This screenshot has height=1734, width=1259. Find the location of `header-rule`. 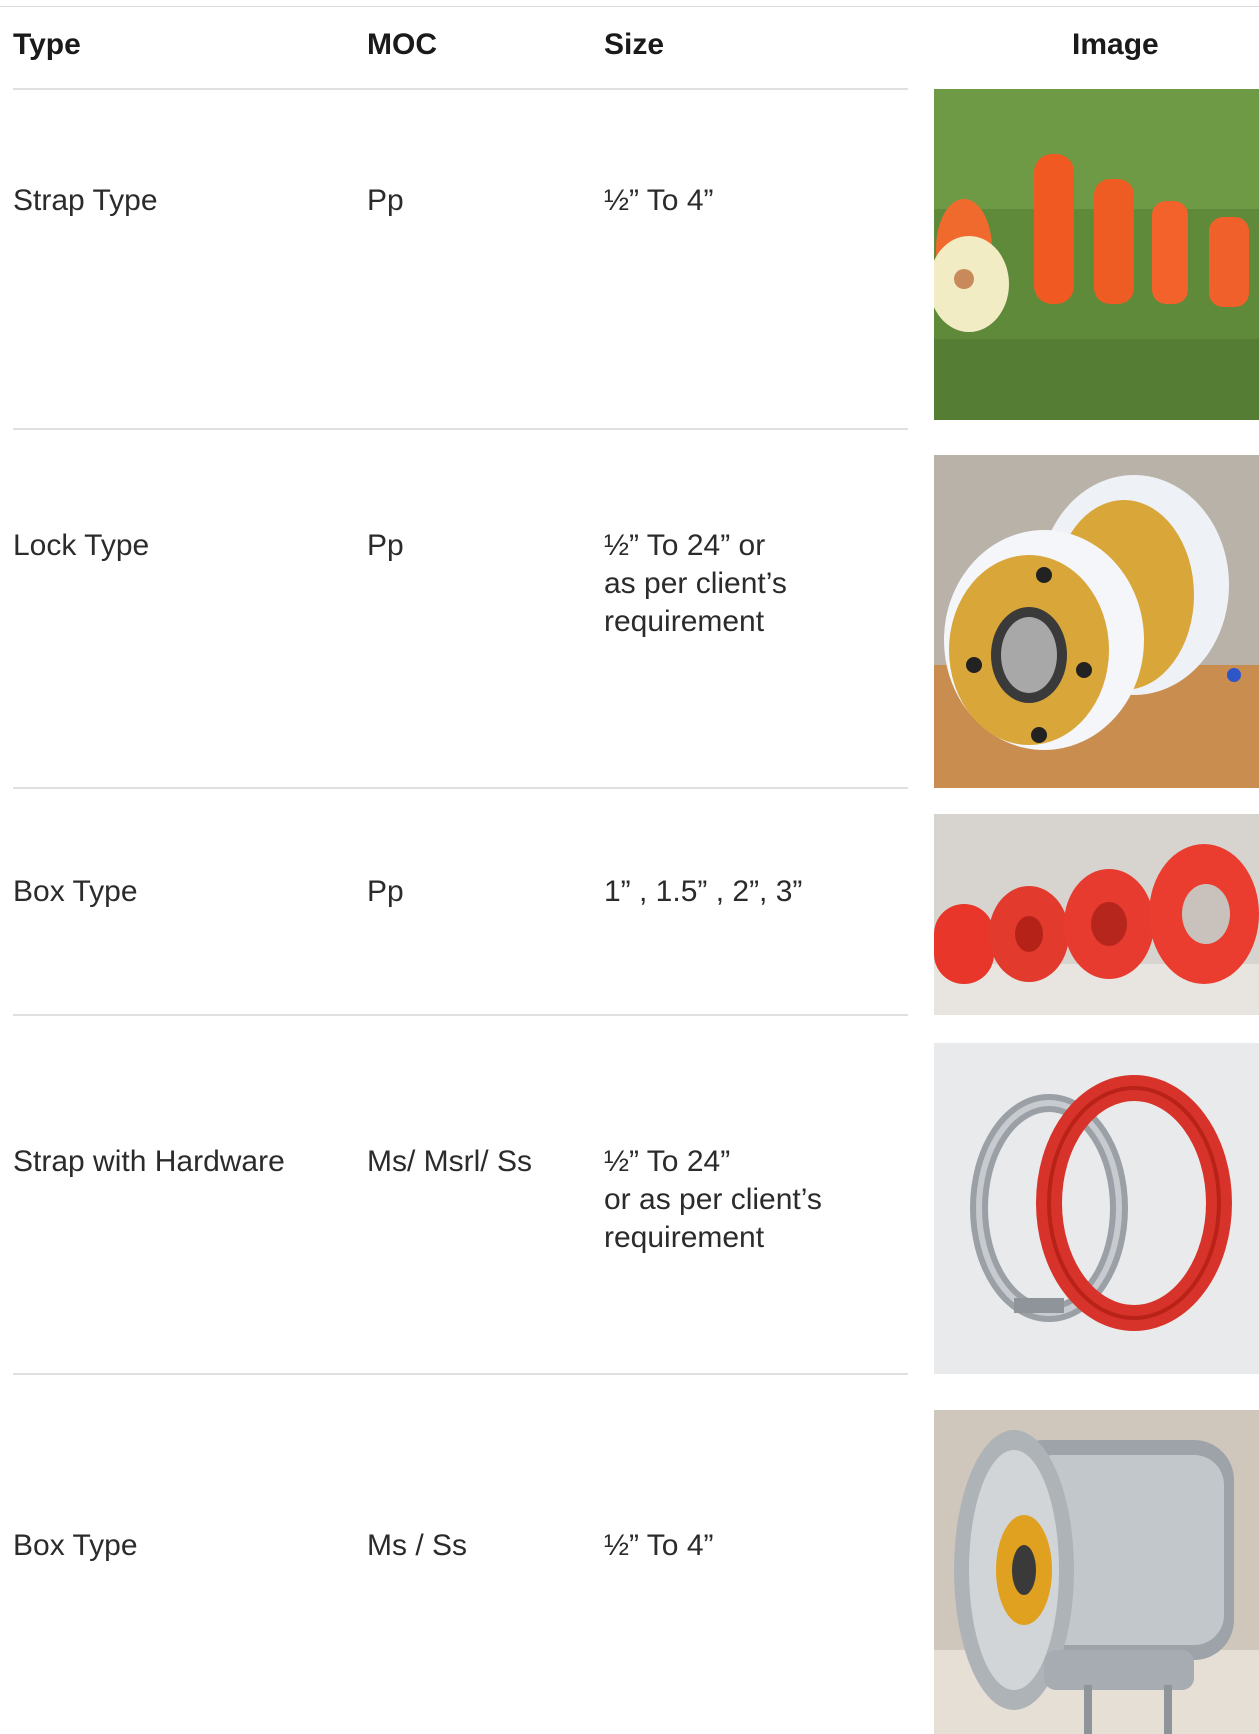

header-rule is located at coordinates (460, 89).